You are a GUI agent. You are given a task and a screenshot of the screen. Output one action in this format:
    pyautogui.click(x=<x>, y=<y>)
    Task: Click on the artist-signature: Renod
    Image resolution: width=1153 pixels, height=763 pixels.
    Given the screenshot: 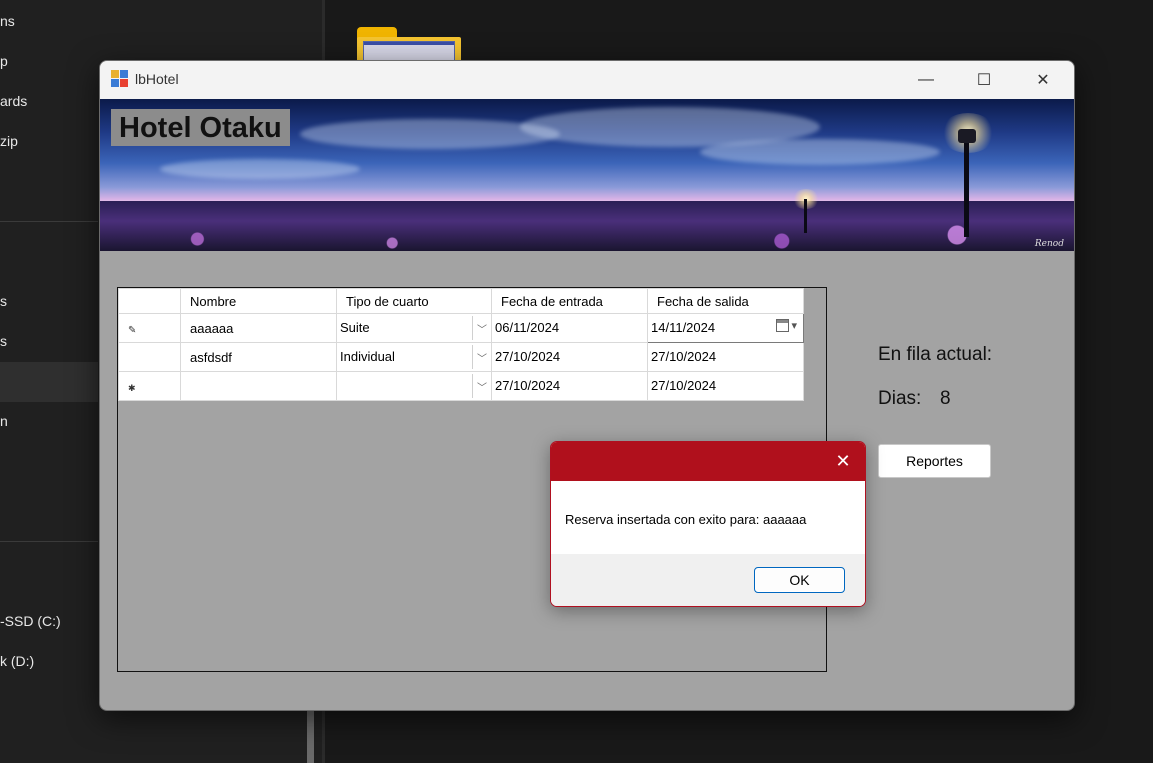 What is the action you would take?
    pyautogui.click(x=1049, y=244)
    